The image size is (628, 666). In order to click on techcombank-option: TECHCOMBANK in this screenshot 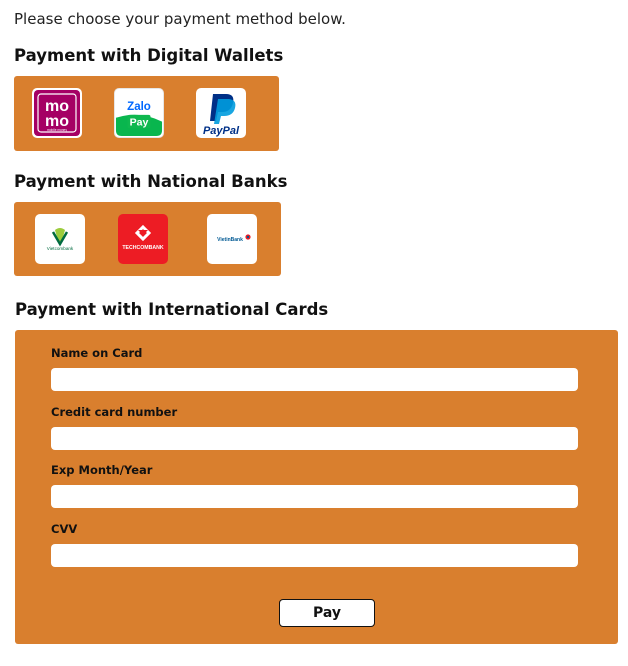, I will do `click(143, 239)`.